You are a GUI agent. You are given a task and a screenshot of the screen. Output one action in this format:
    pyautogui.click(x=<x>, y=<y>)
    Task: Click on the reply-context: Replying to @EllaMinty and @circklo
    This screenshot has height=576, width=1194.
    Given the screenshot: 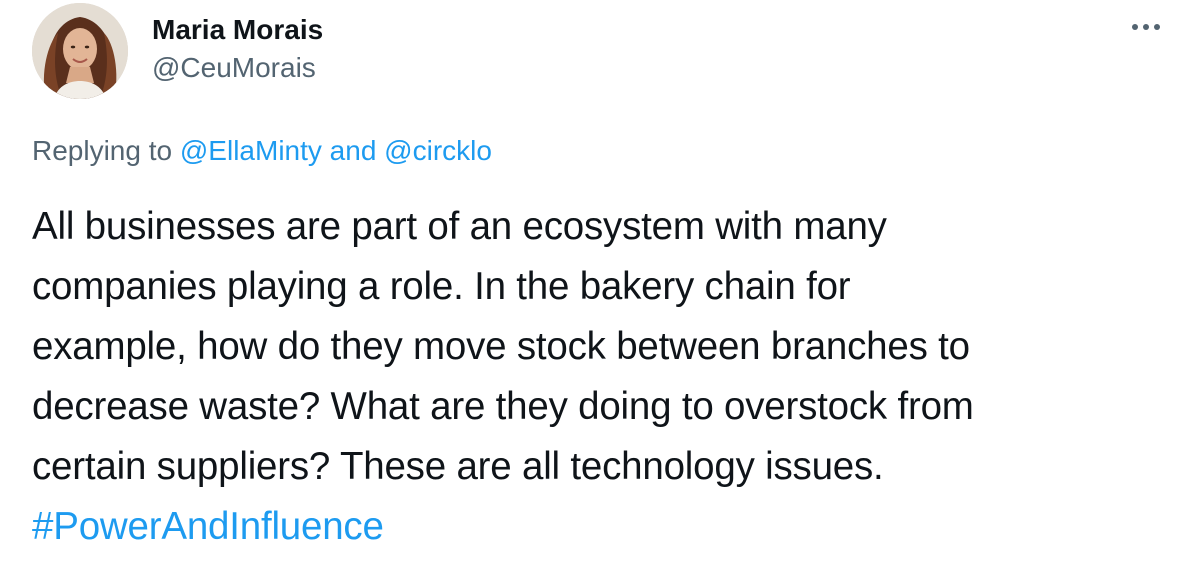 What is the action you would take?
    pyautogui.click(x=262, y=151)
    